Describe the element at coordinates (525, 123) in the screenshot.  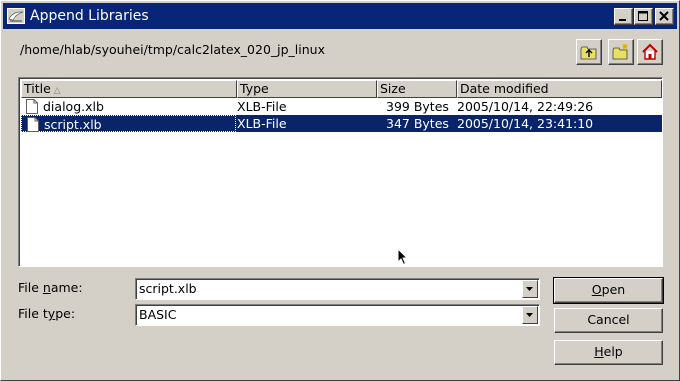
I see `file-date: 2005/10/14, 23:41:10` at that location.